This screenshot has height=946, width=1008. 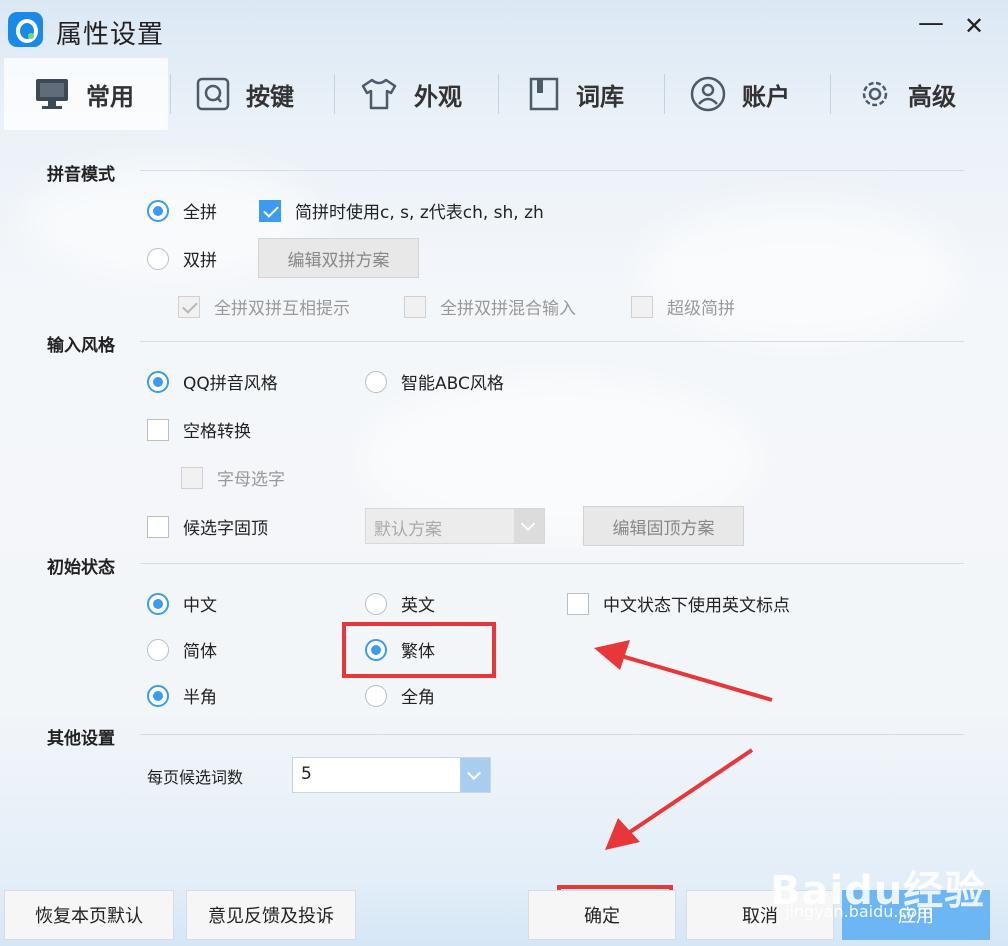 What do you see at coordinates (271, 915) in the screenshot?
I see `feedback-button: 意见反馈及投诉` at bounding box center [271, 915].